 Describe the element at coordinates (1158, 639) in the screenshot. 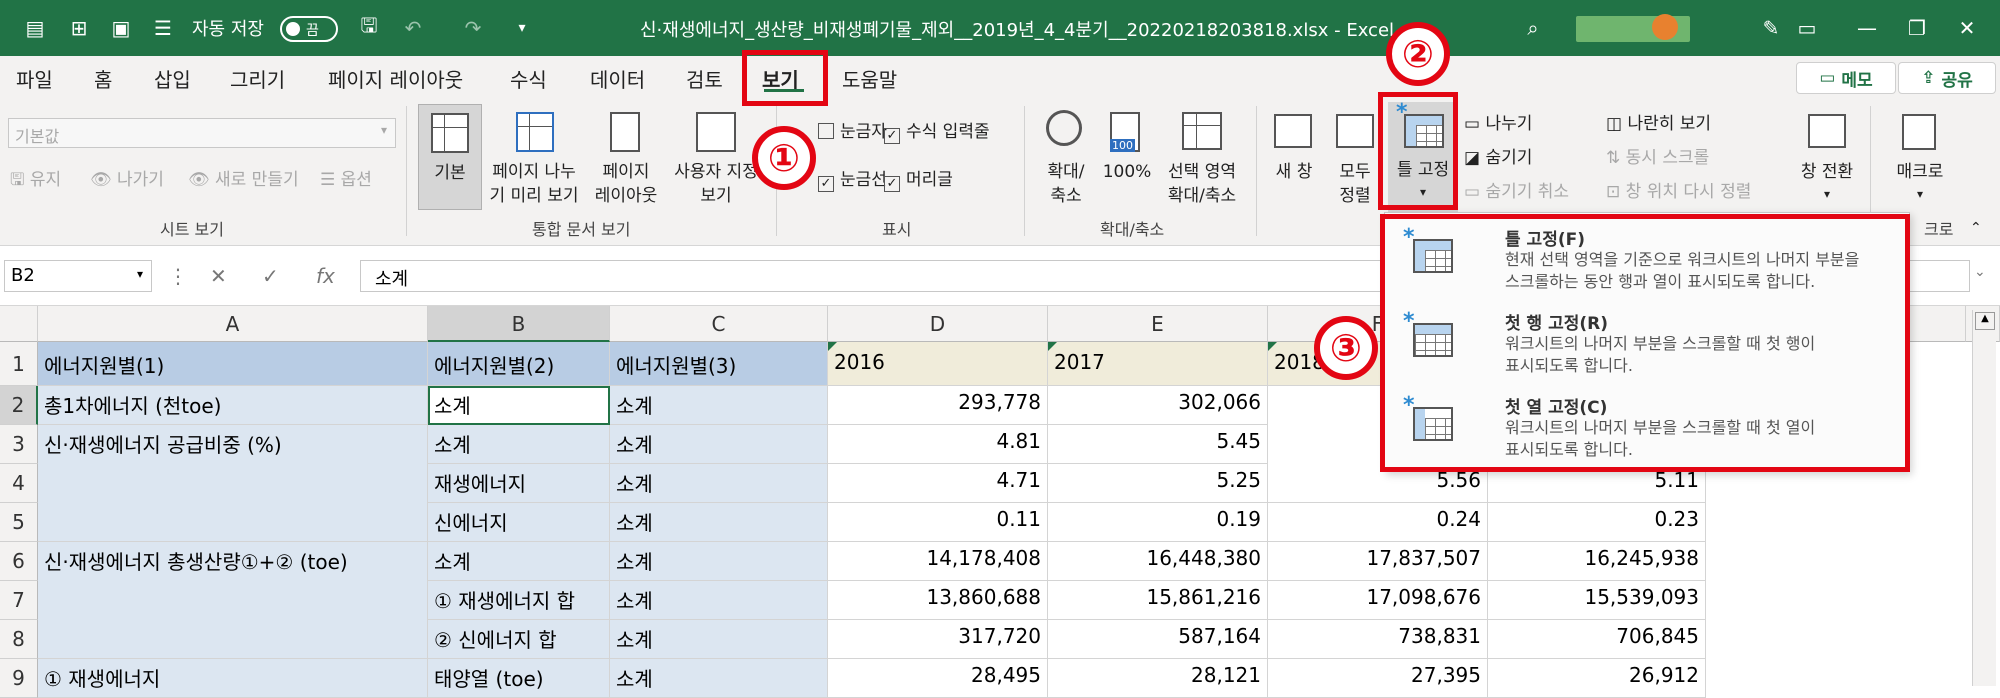

I see `cell-e8: 587,164` at that location.